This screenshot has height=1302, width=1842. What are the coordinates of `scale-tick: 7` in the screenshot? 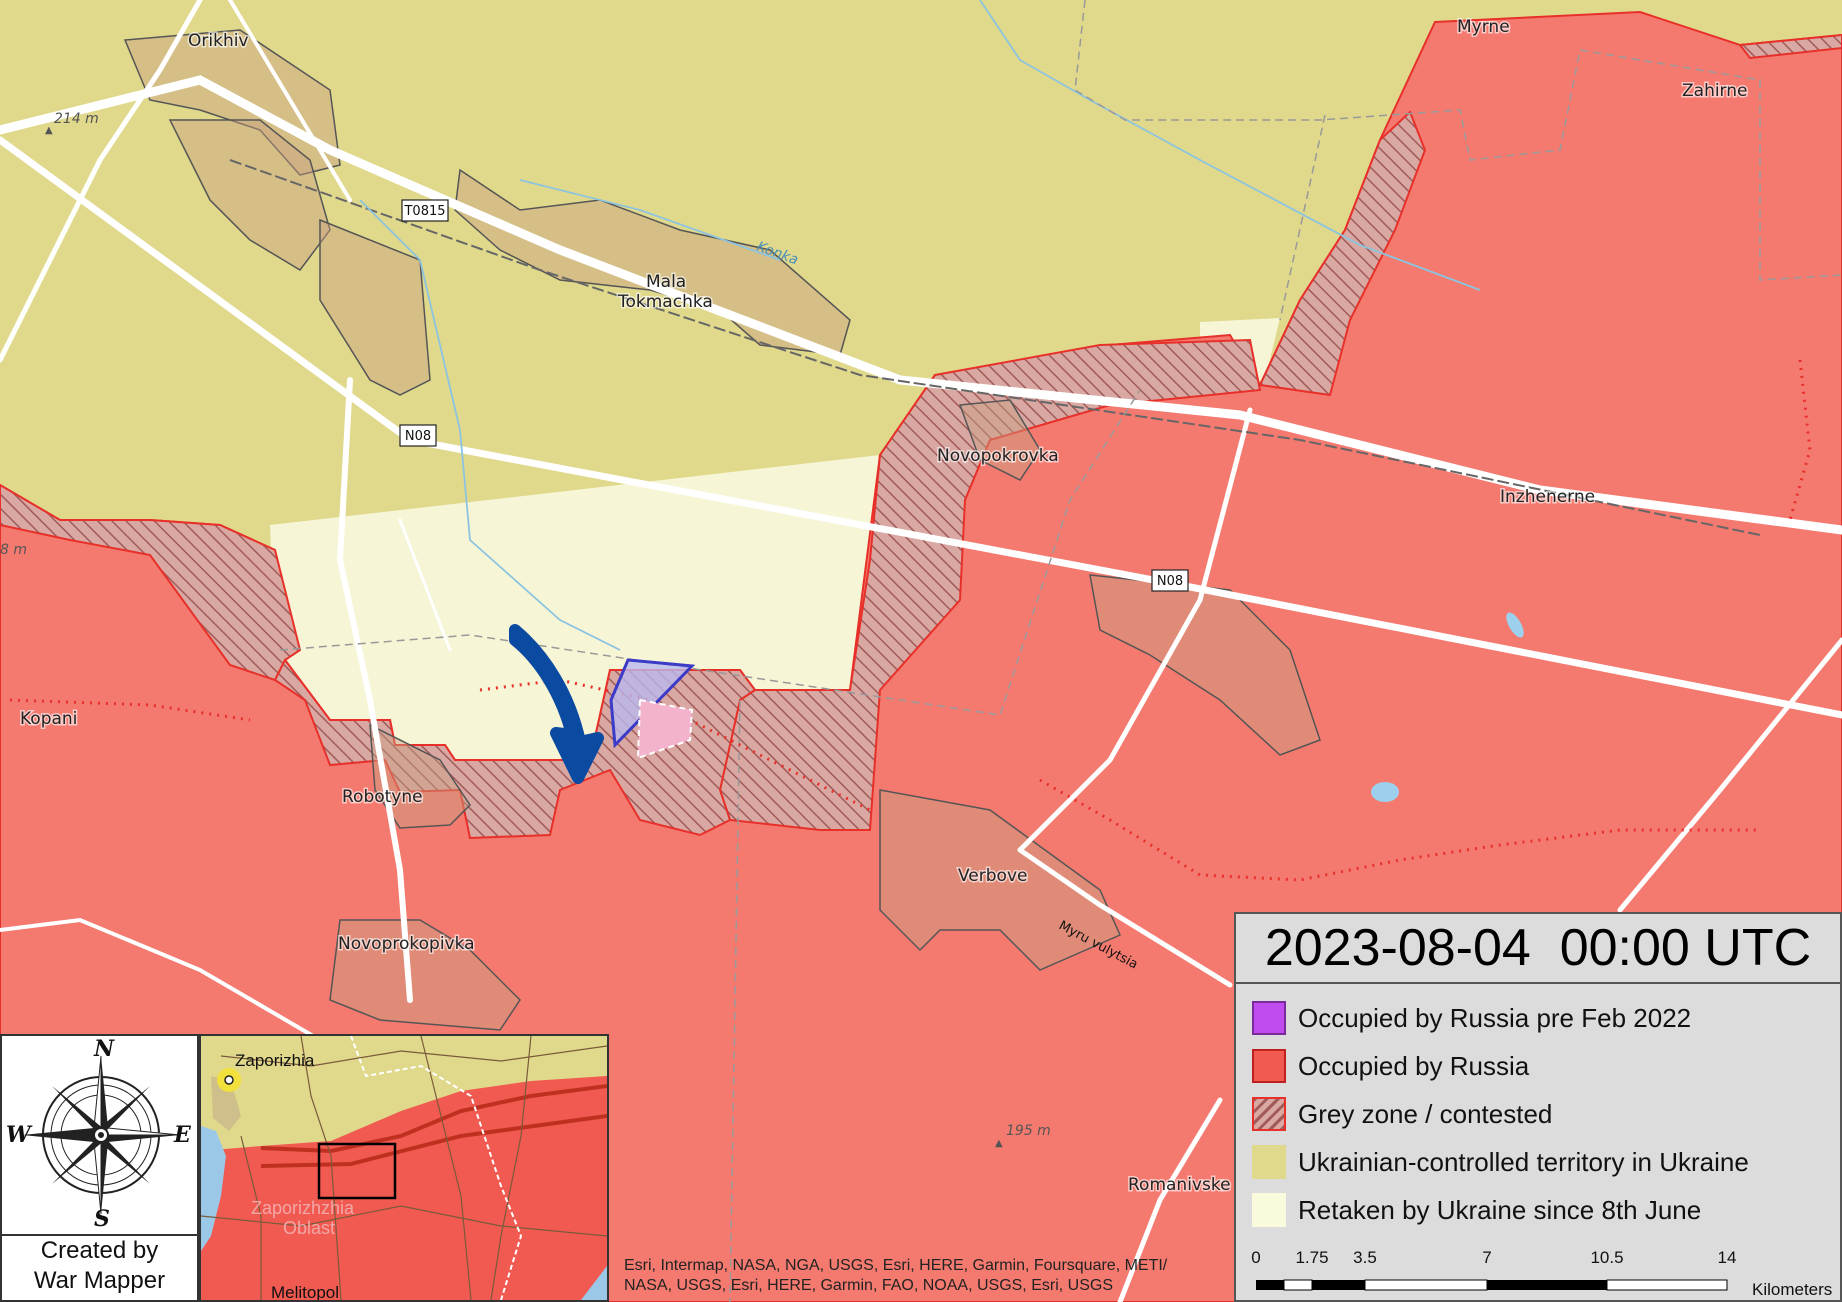 It's located at (1487, 1257).